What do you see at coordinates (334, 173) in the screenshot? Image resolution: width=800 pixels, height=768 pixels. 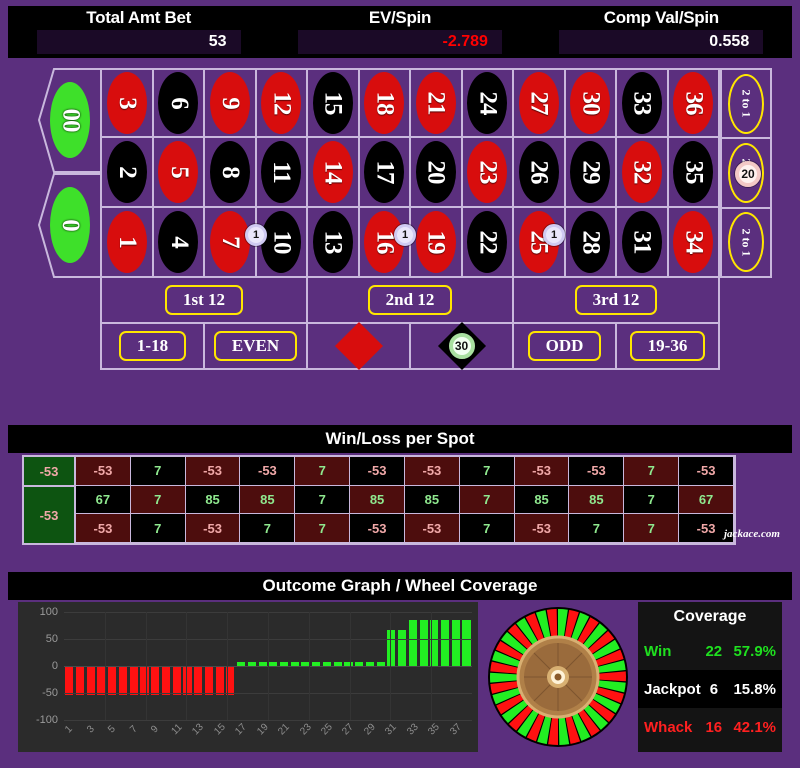 I see `number-cell-14: 14` at bounding box center [334, 173].